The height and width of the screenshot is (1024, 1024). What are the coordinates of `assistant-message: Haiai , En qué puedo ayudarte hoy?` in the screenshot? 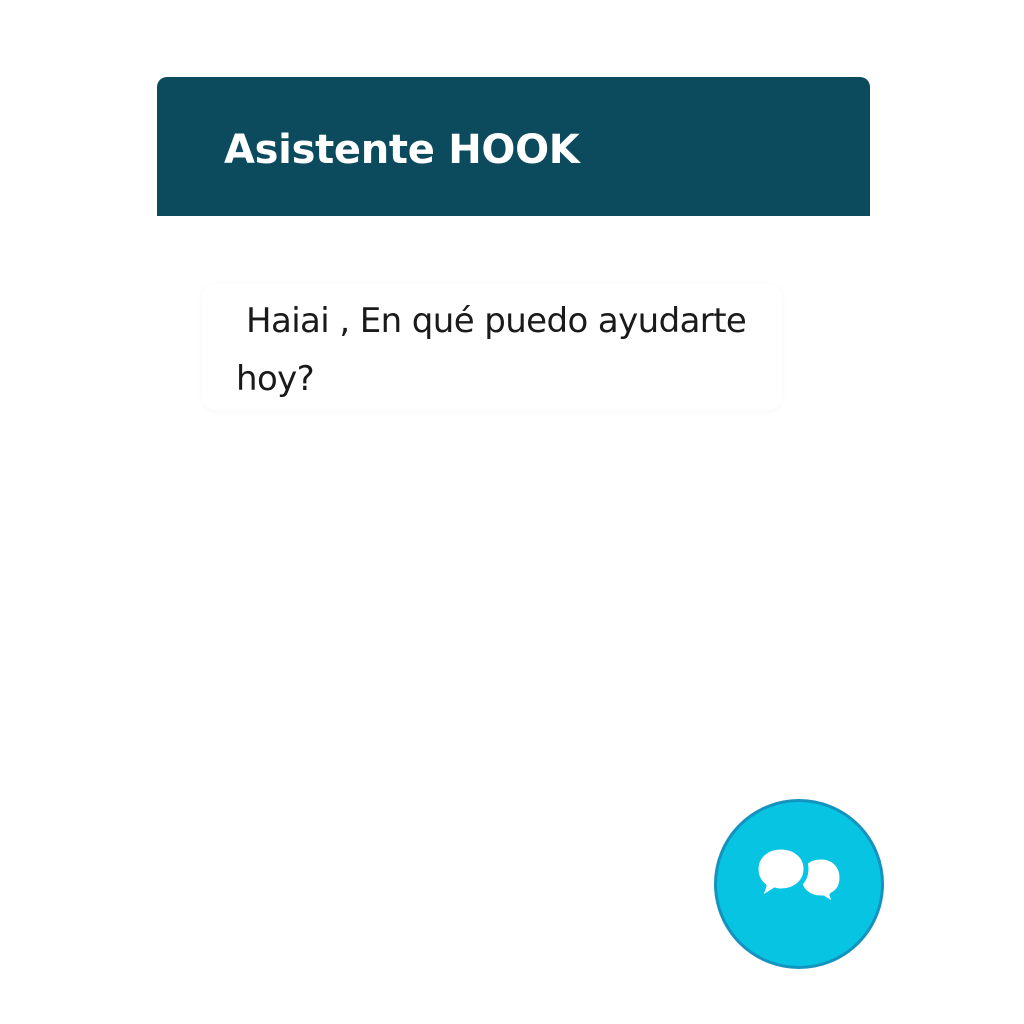 It's located at (492, 347).